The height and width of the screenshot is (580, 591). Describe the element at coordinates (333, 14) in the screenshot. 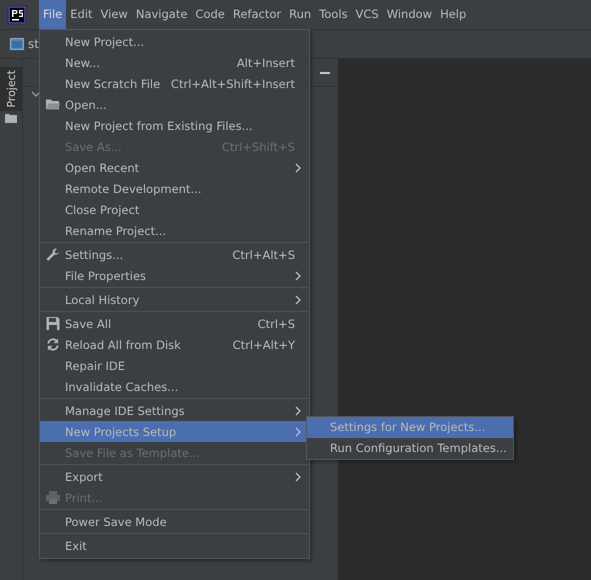

I see `menu-item: Tools` at that location.